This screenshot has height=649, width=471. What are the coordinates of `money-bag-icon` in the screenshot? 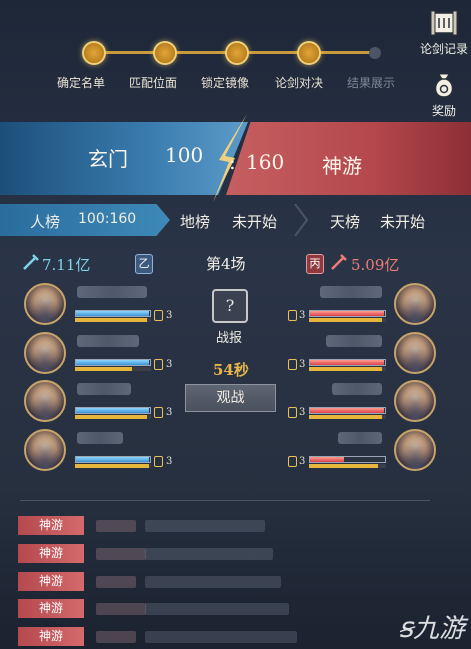 It's located at (444, 85).